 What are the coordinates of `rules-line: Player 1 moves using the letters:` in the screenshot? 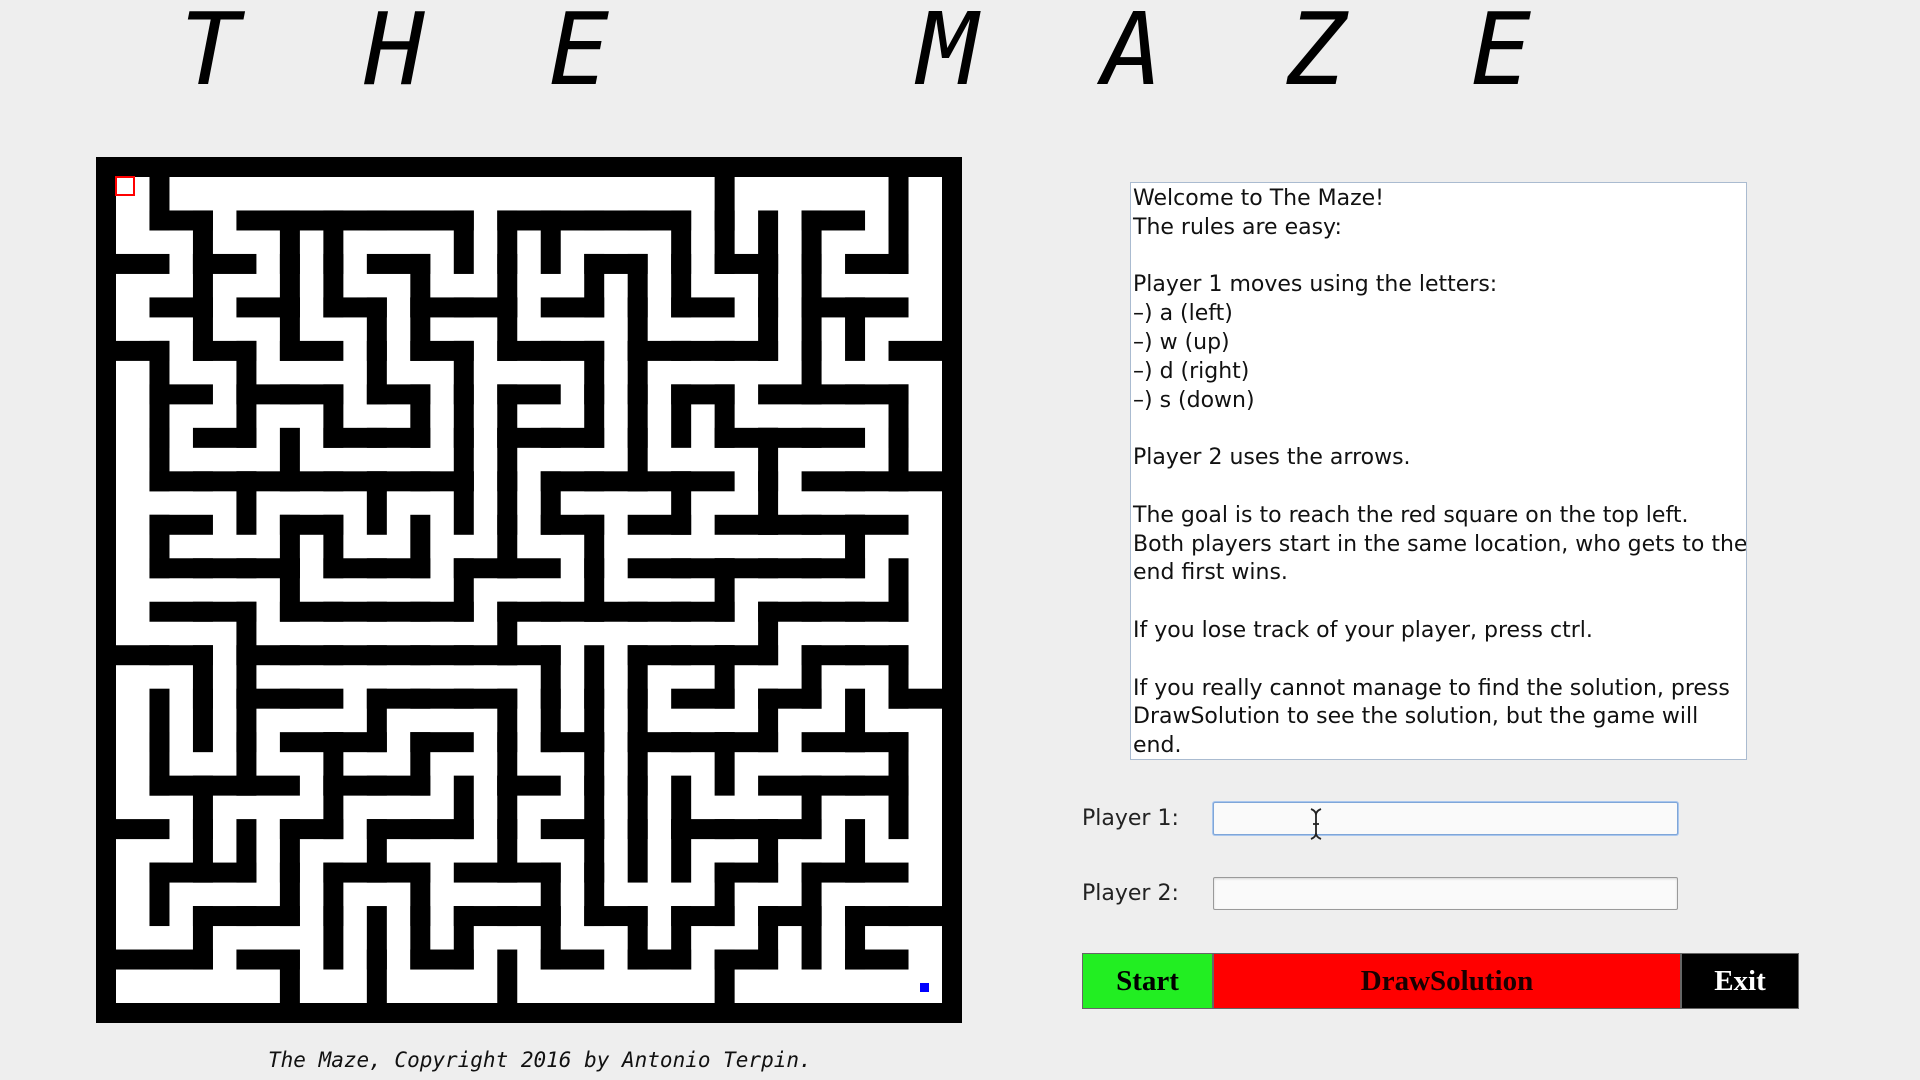 It's located at (1315, 285).